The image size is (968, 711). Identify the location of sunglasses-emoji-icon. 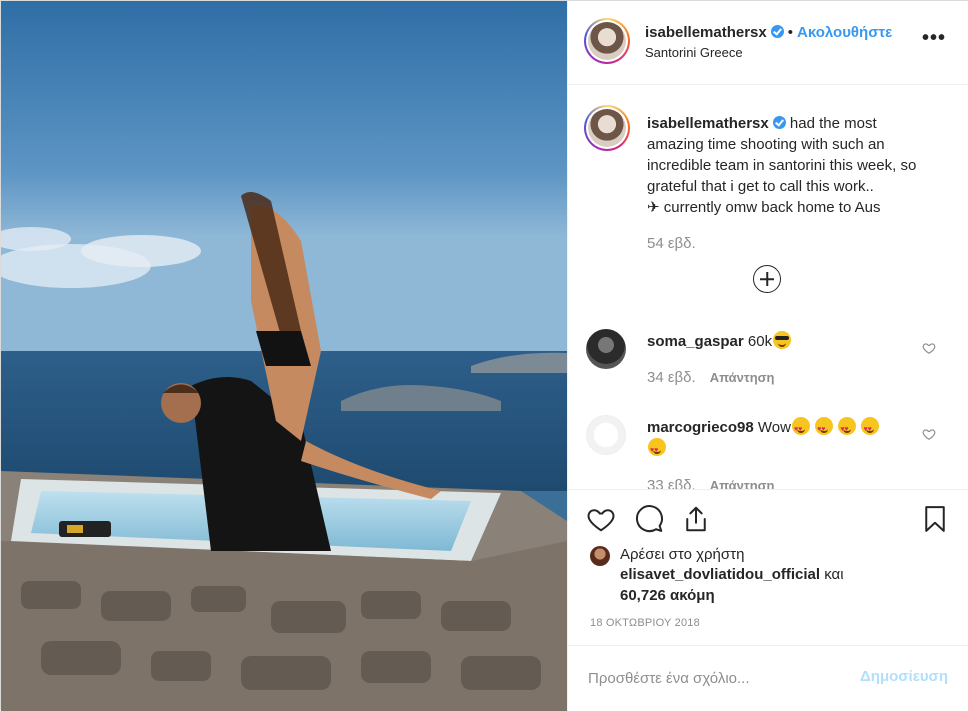
(782, 340).